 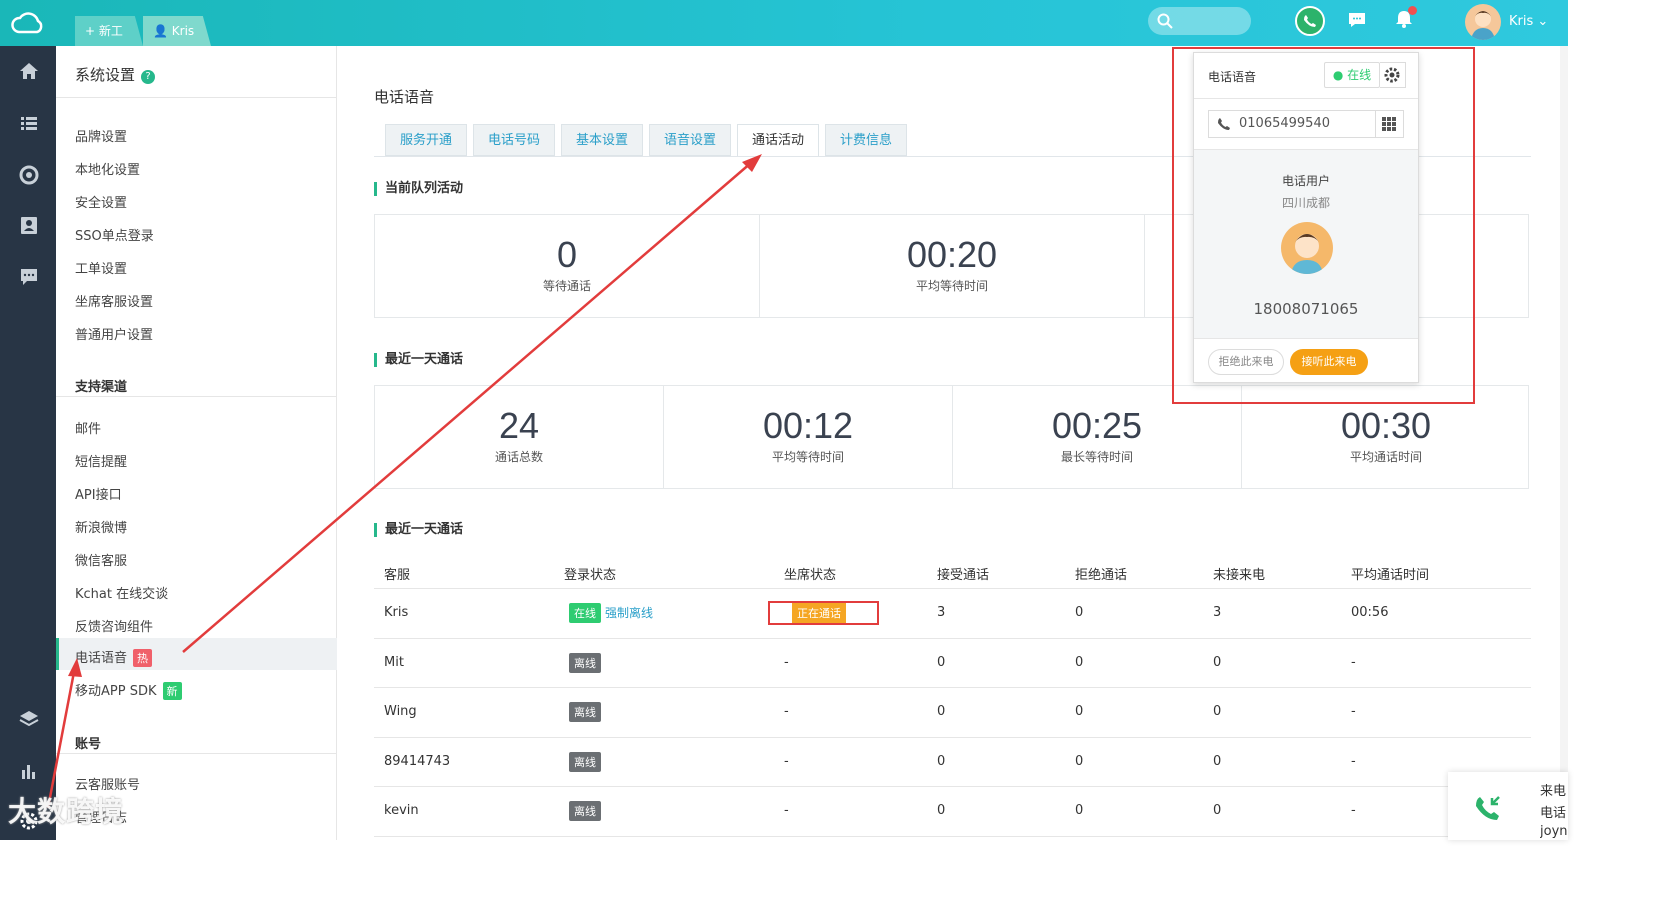 I want to click on reject-call-button: 拒绝此来电, so click(x=1246, y=362).